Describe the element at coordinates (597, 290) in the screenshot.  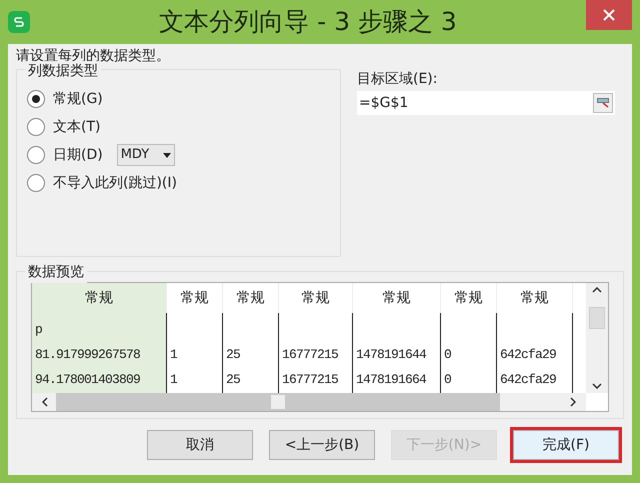
I see `scroll-up-icon` at that location.